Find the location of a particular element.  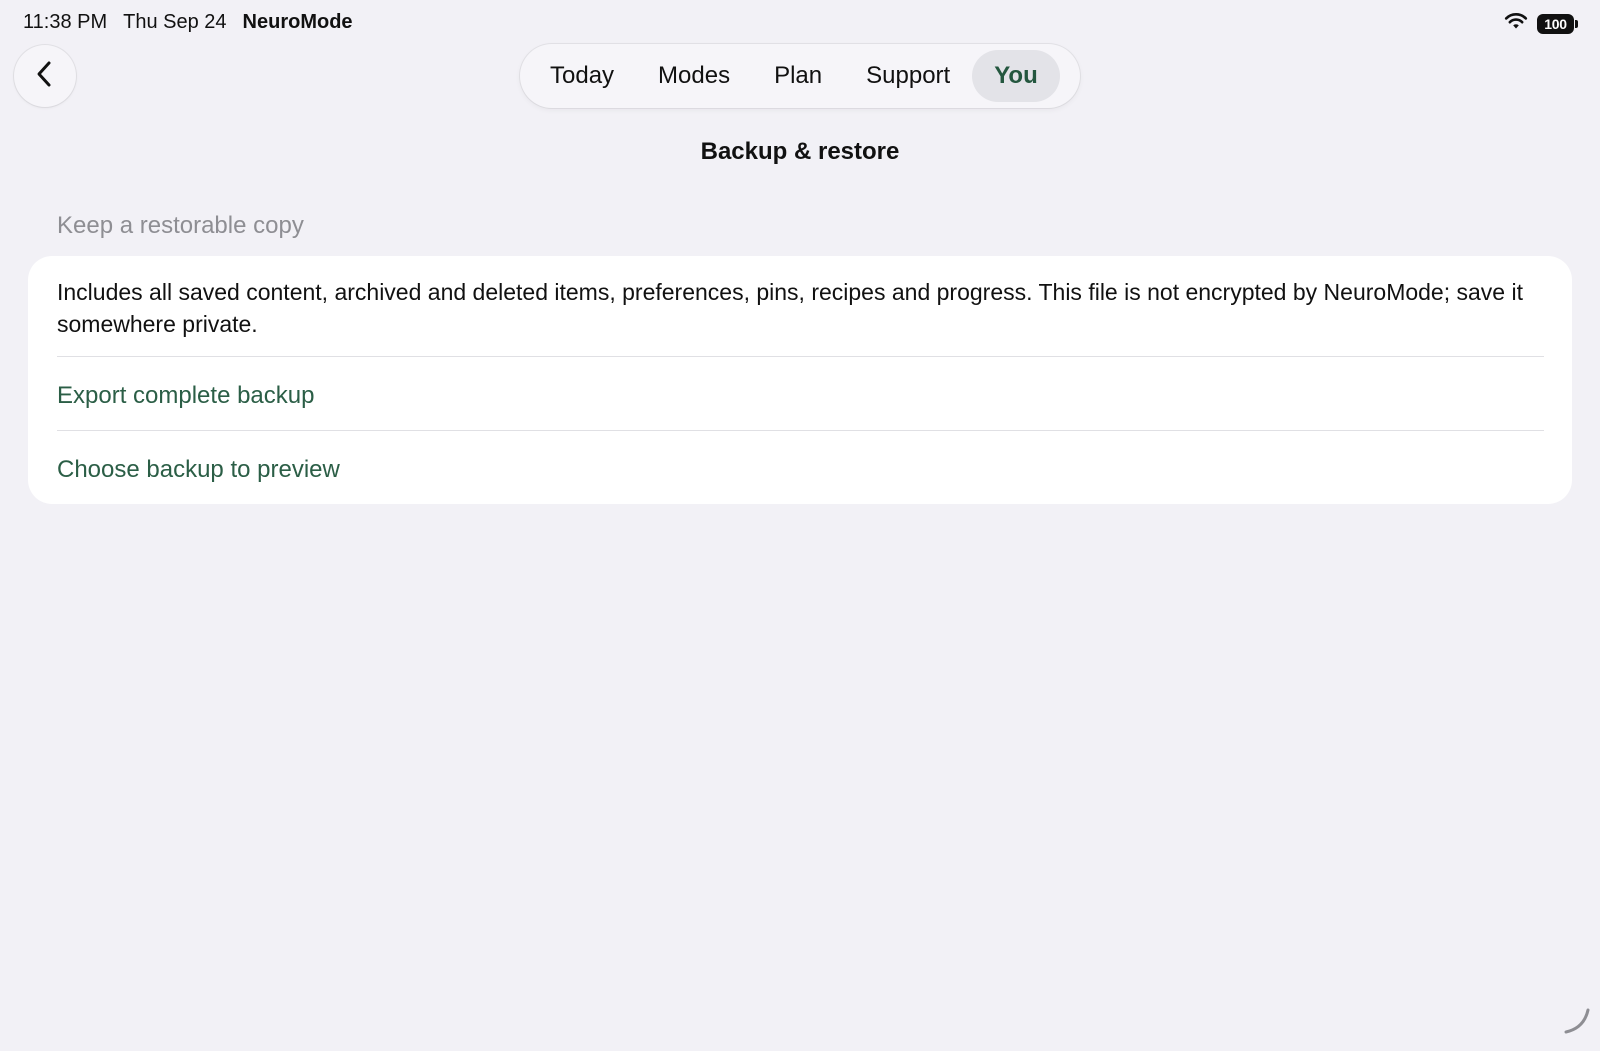

tab-bar: Today Modes Plan Support You is located at coordinates (800, 76).